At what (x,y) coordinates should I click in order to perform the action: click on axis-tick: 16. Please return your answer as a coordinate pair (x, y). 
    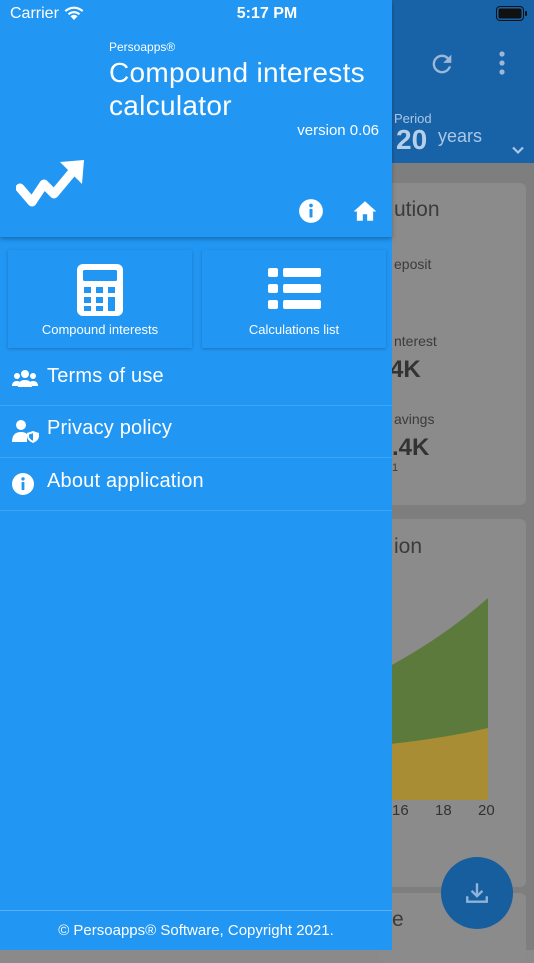
    Looking at the image, I should click on (400, 810).